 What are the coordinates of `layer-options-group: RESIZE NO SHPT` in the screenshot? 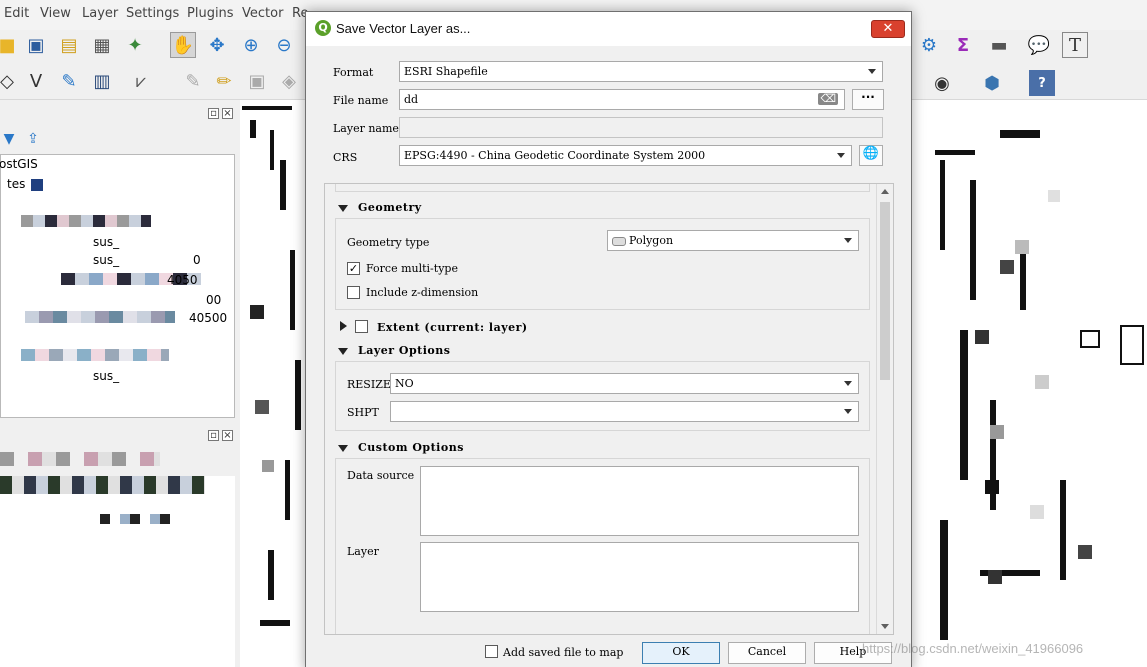 It's located at (602, 396).